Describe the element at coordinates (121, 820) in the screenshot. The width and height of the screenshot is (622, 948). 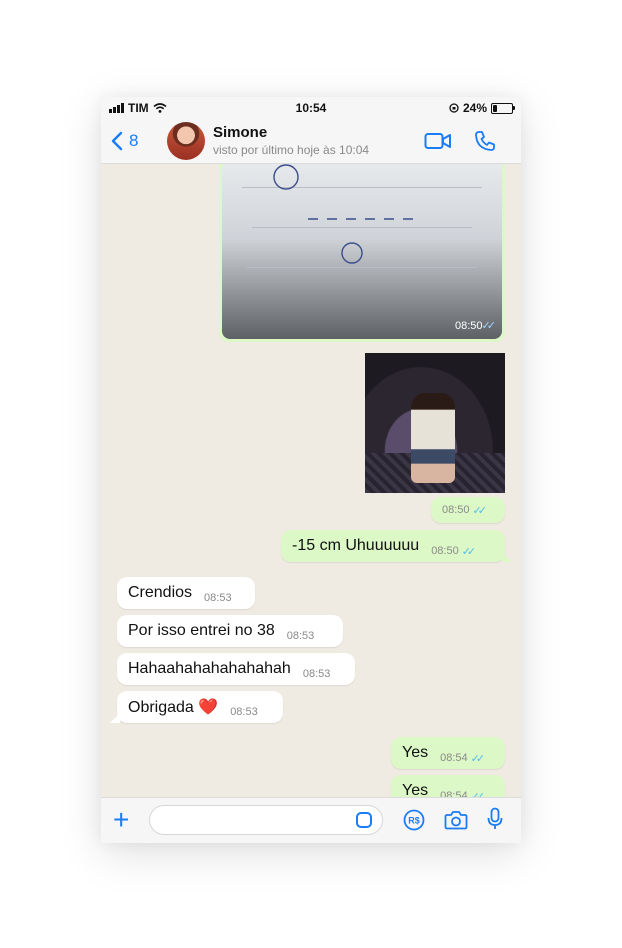
I see `plus-icon: +` at that location.